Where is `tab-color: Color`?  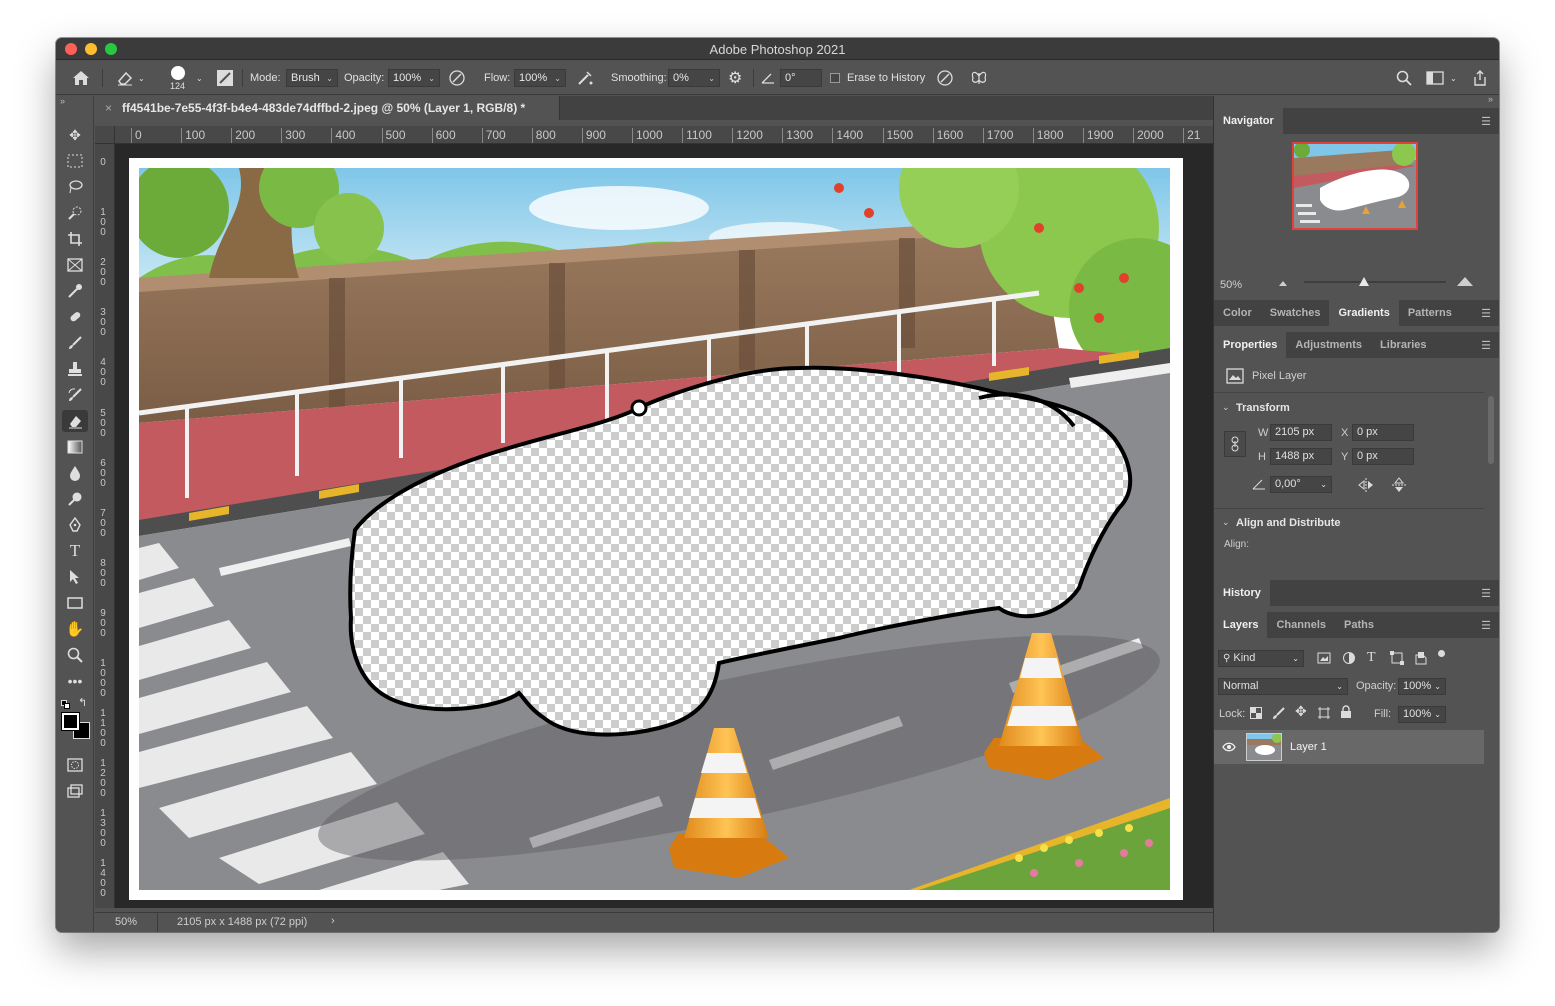 tab-color: Color is located at coordinates (1237, 313).